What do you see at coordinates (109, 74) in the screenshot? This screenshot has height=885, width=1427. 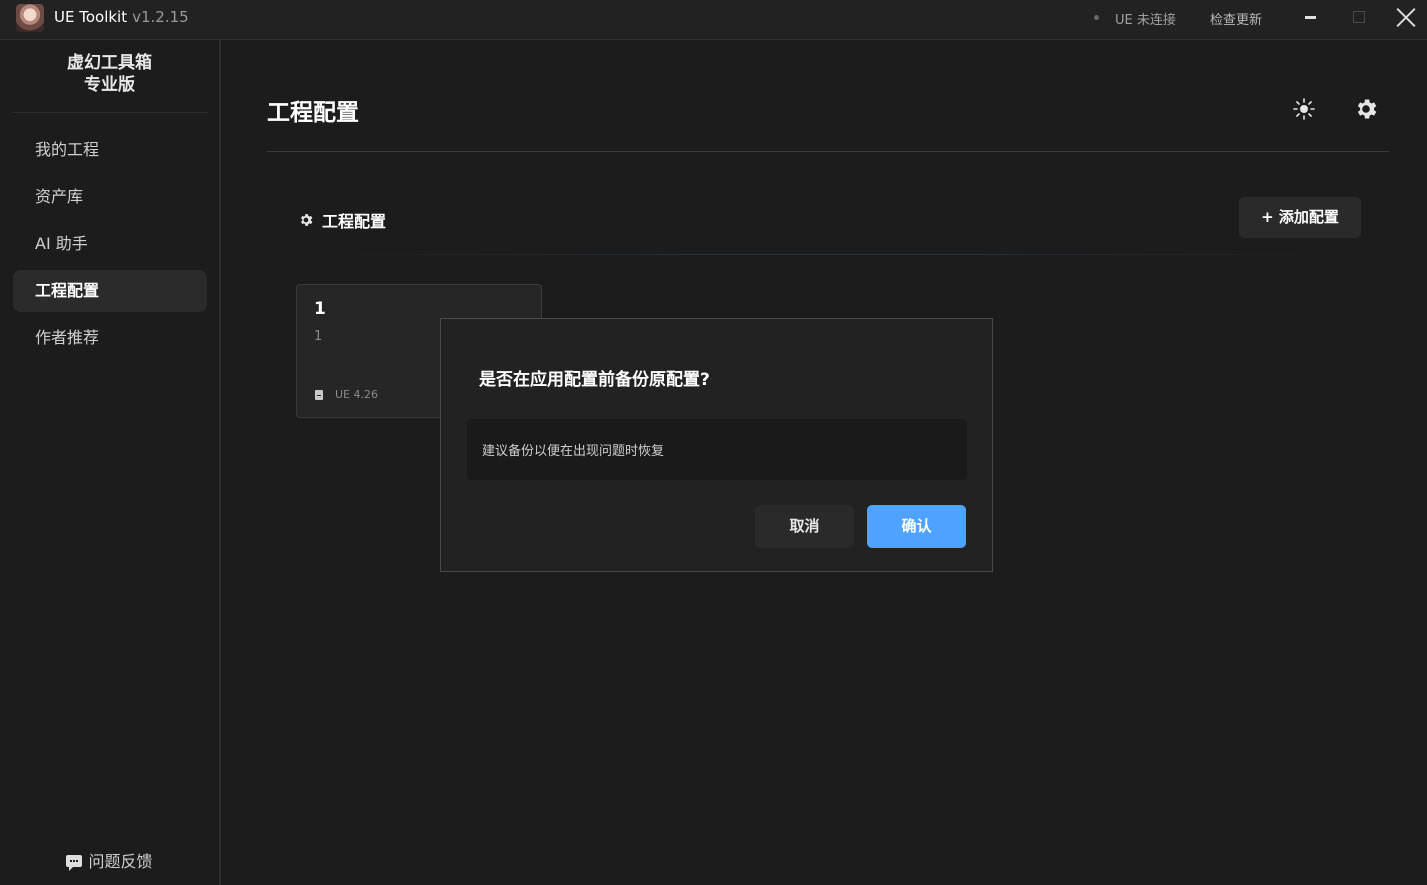 I see `brand: 虚幻工具箱 专业版` at bounding box center [109, 74].